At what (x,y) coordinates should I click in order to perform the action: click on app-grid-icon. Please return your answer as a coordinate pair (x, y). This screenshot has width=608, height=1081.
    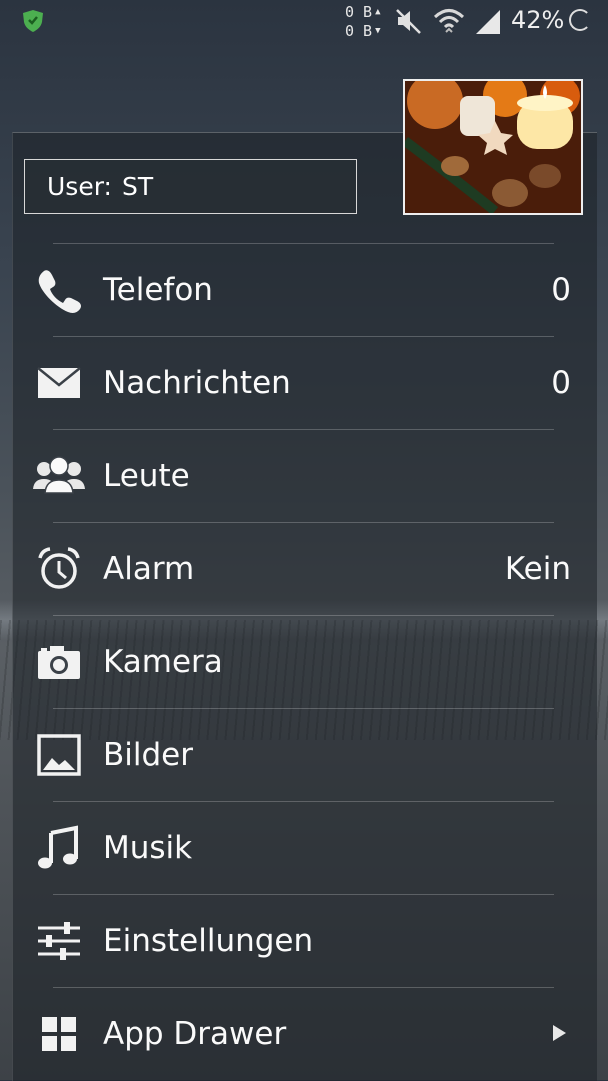
    Looking at the image, I should click on (59, 1034).